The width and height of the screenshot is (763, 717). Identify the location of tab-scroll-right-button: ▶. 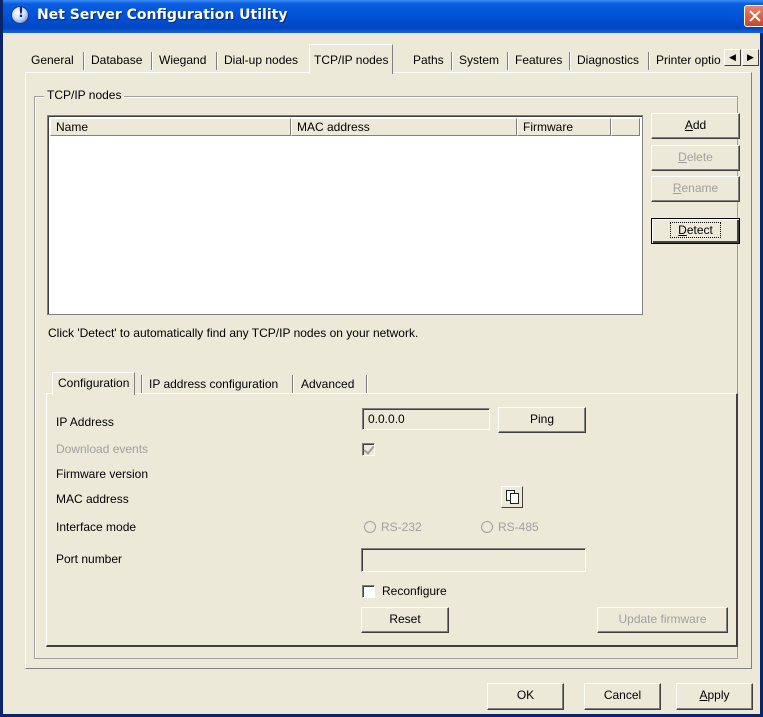
(750, 57).